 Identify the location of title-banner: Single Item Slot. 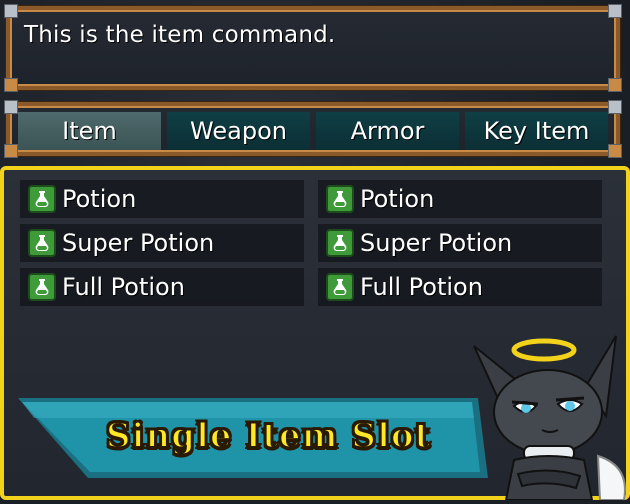
(253, 438).